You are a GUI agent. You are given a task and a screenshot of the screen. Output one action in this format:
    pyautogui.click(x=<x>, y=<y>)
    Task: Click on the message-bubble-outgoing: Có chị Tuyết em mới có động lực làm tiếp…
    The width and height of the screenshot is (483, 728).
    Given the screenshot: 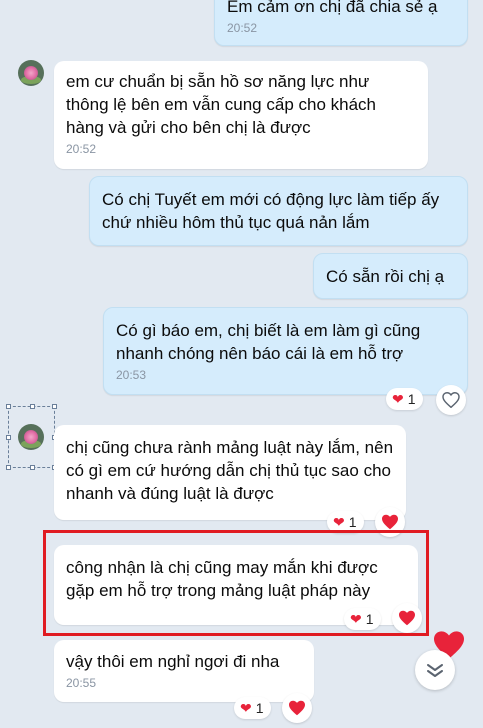 What is the action you would take?
    pyautogui.click(x=278, y=211)
    